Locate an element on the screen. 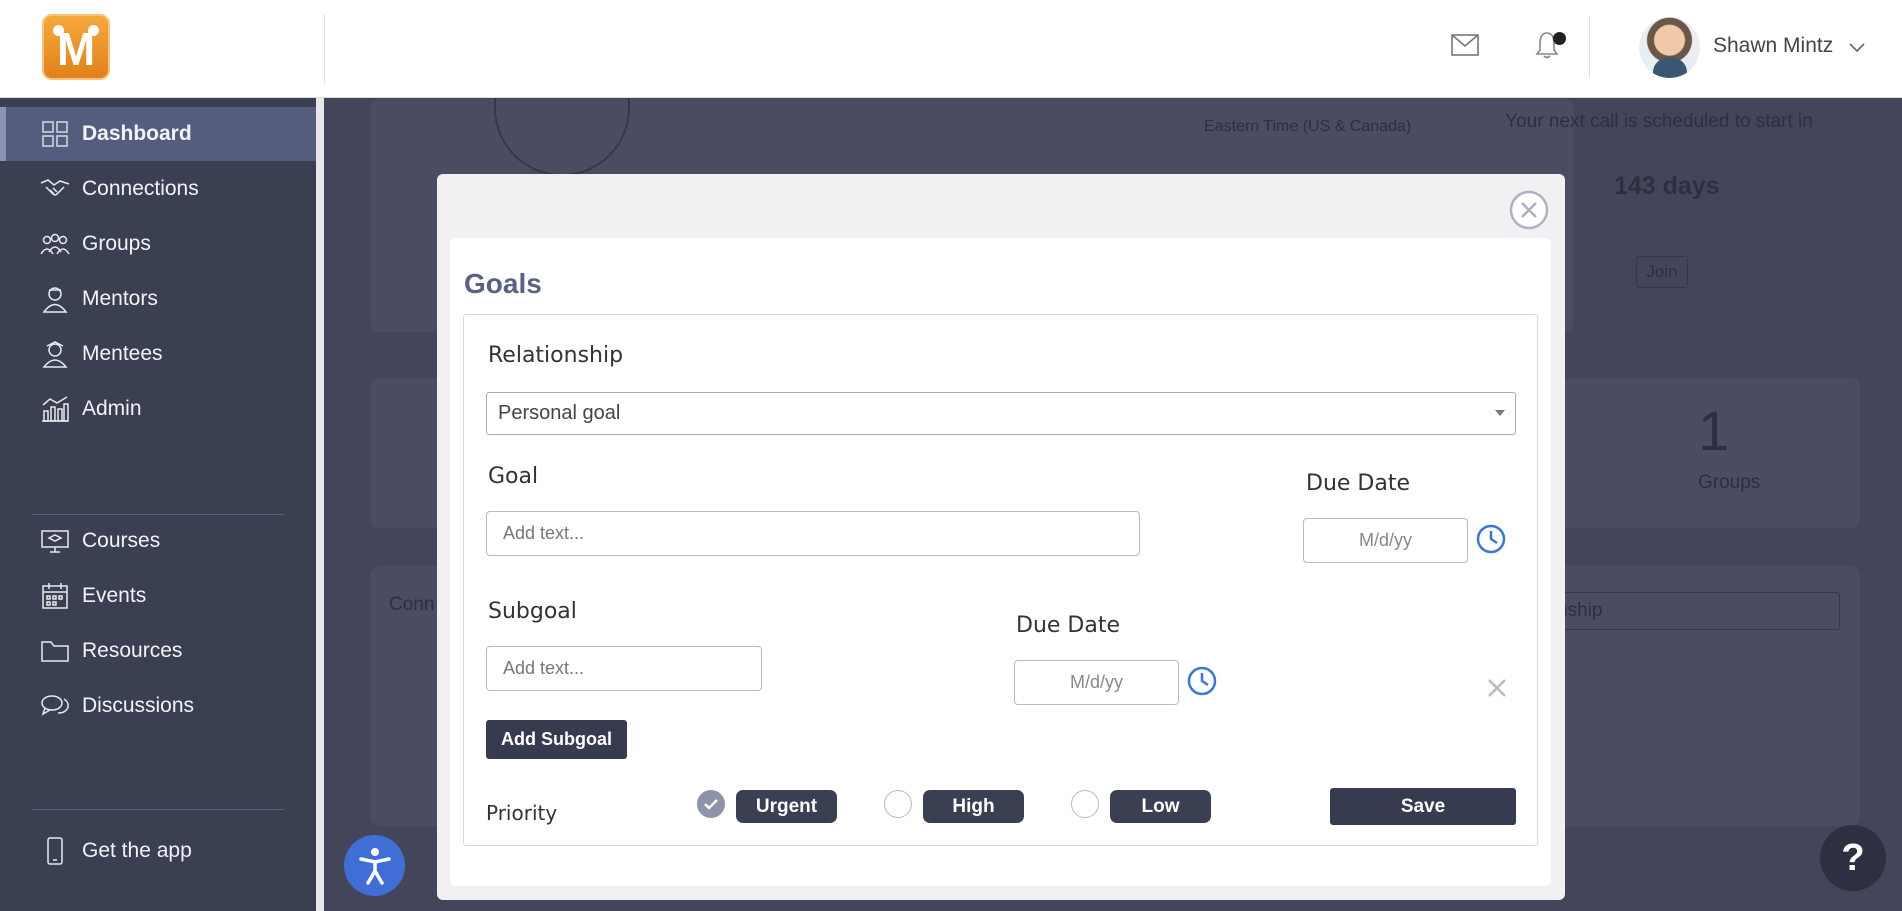  sidebar-item-dashboard: Dashboard is located at coordinates (158, 134).